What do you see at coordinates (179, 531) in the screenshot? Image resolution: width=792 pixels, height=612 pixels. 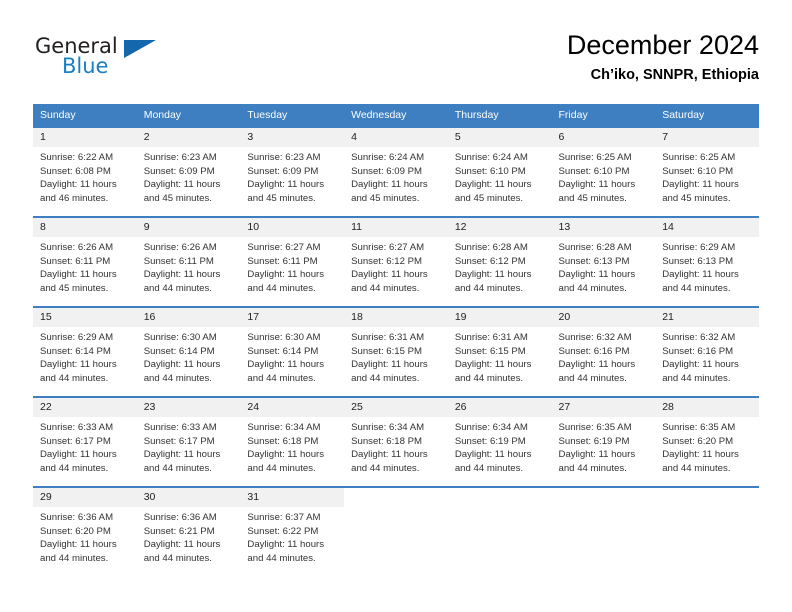 I see `sunset-text: Sunset: 6:21 PM` at bounding box center [179, 531].